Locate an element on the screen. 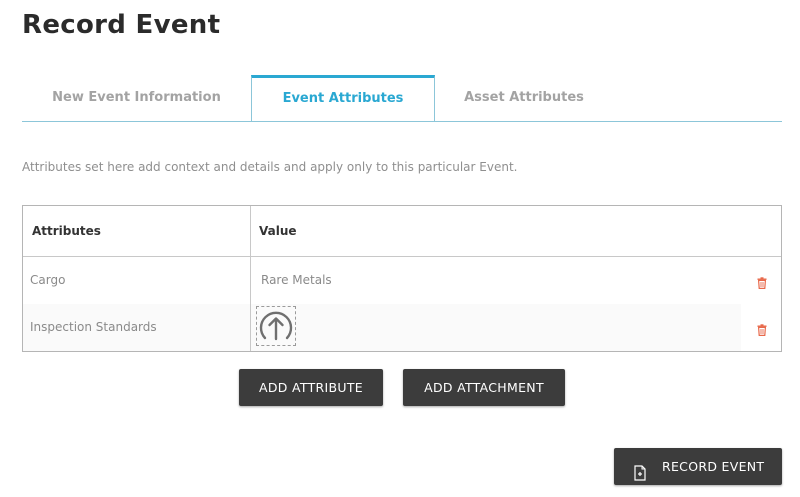 Image resolution: width=800 pixels, height=497 pixels. upload-arrow-icon is located at coordinates (276, 326).